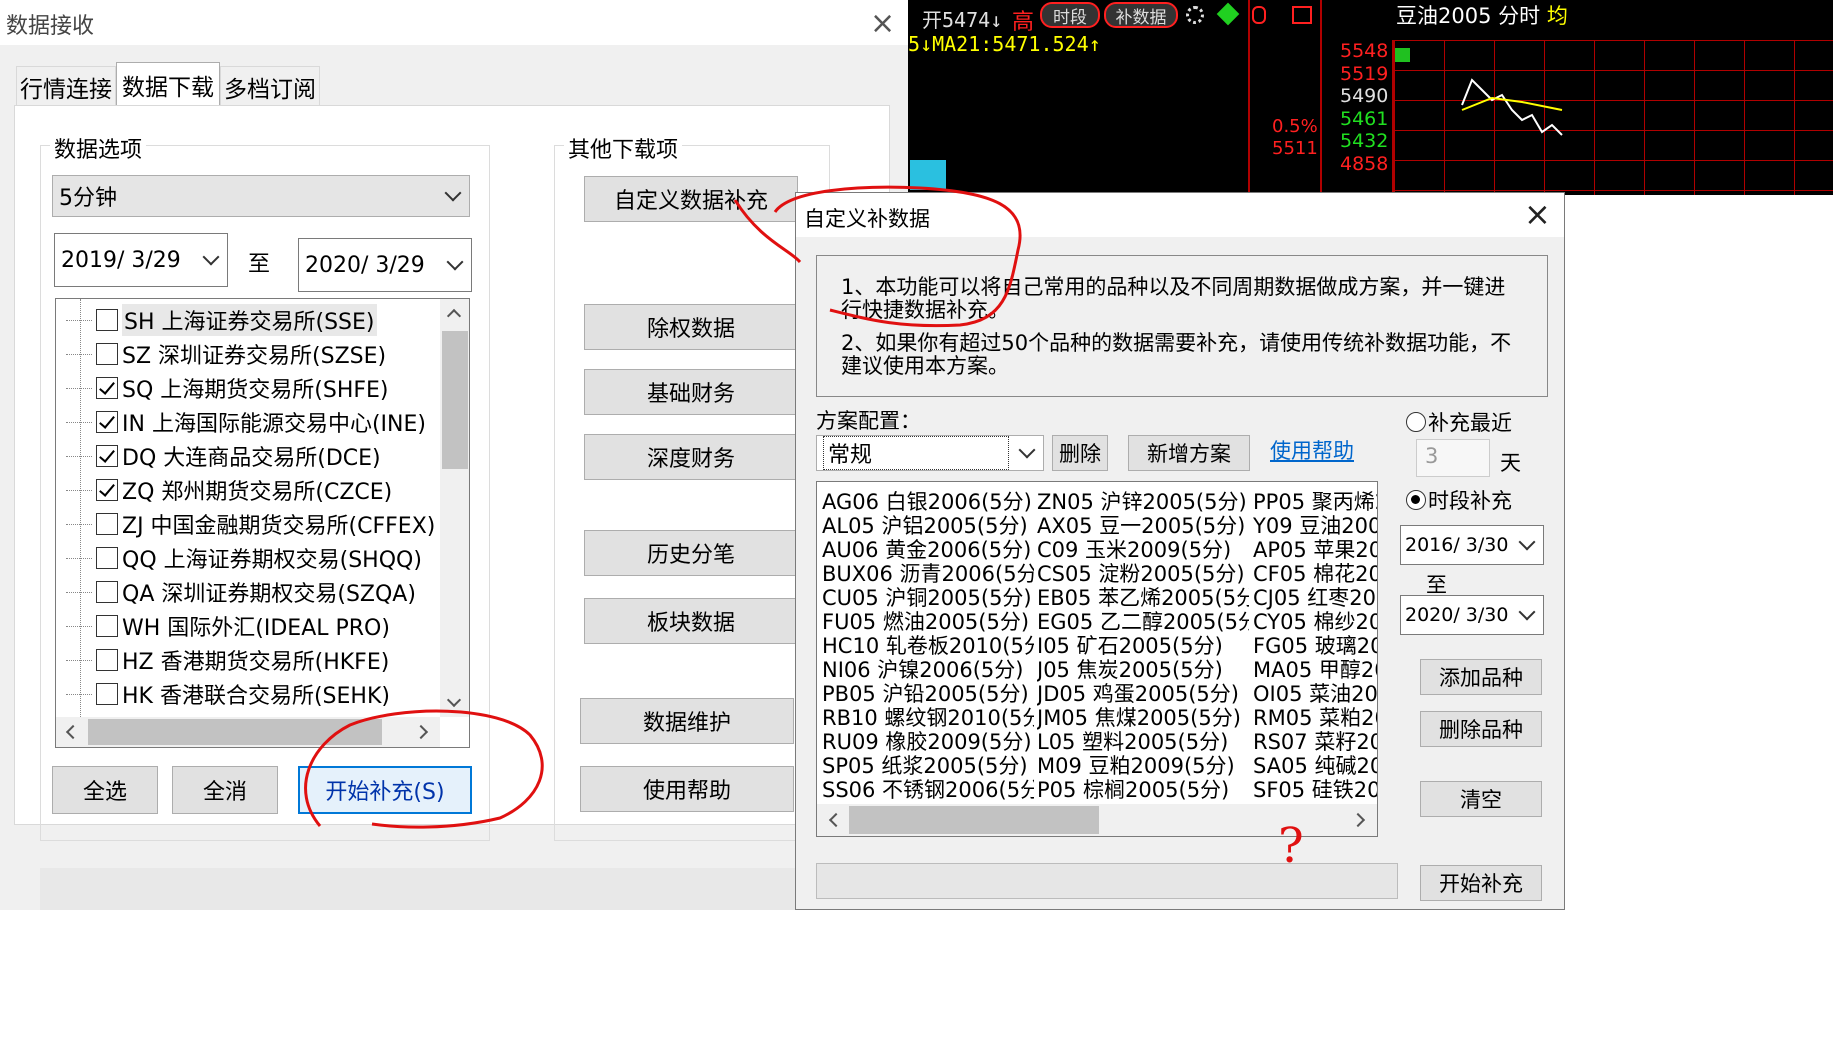 This screenshot has width=1833, height=1060. What do you see at coordinates (455, 400) in the screenshot?
I see `vertical-scroll-thumb` at bounding box center [455, 400].